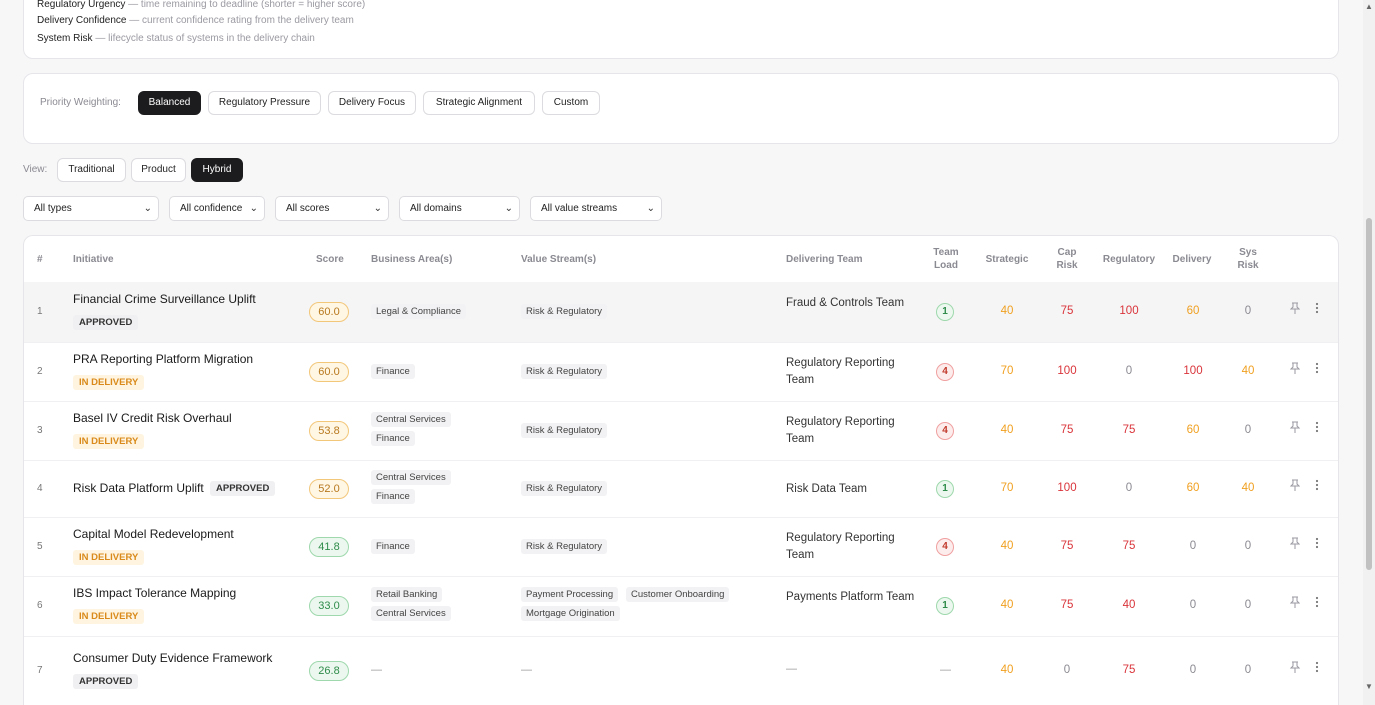 This screenshot has height=705, width=1375. I want to click on header-score: Score, so click(330, 259).